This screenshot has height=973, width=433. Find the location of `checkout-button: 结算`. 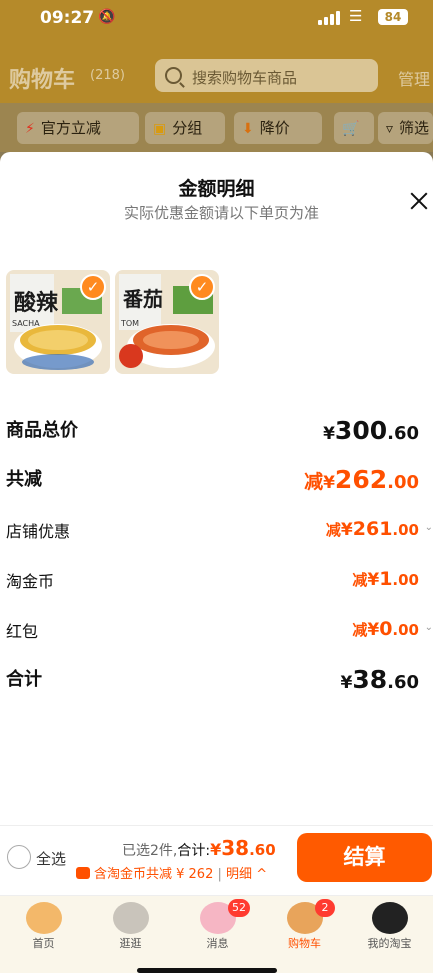

checkout-button: 结算 is located at coordinates (364, 857).